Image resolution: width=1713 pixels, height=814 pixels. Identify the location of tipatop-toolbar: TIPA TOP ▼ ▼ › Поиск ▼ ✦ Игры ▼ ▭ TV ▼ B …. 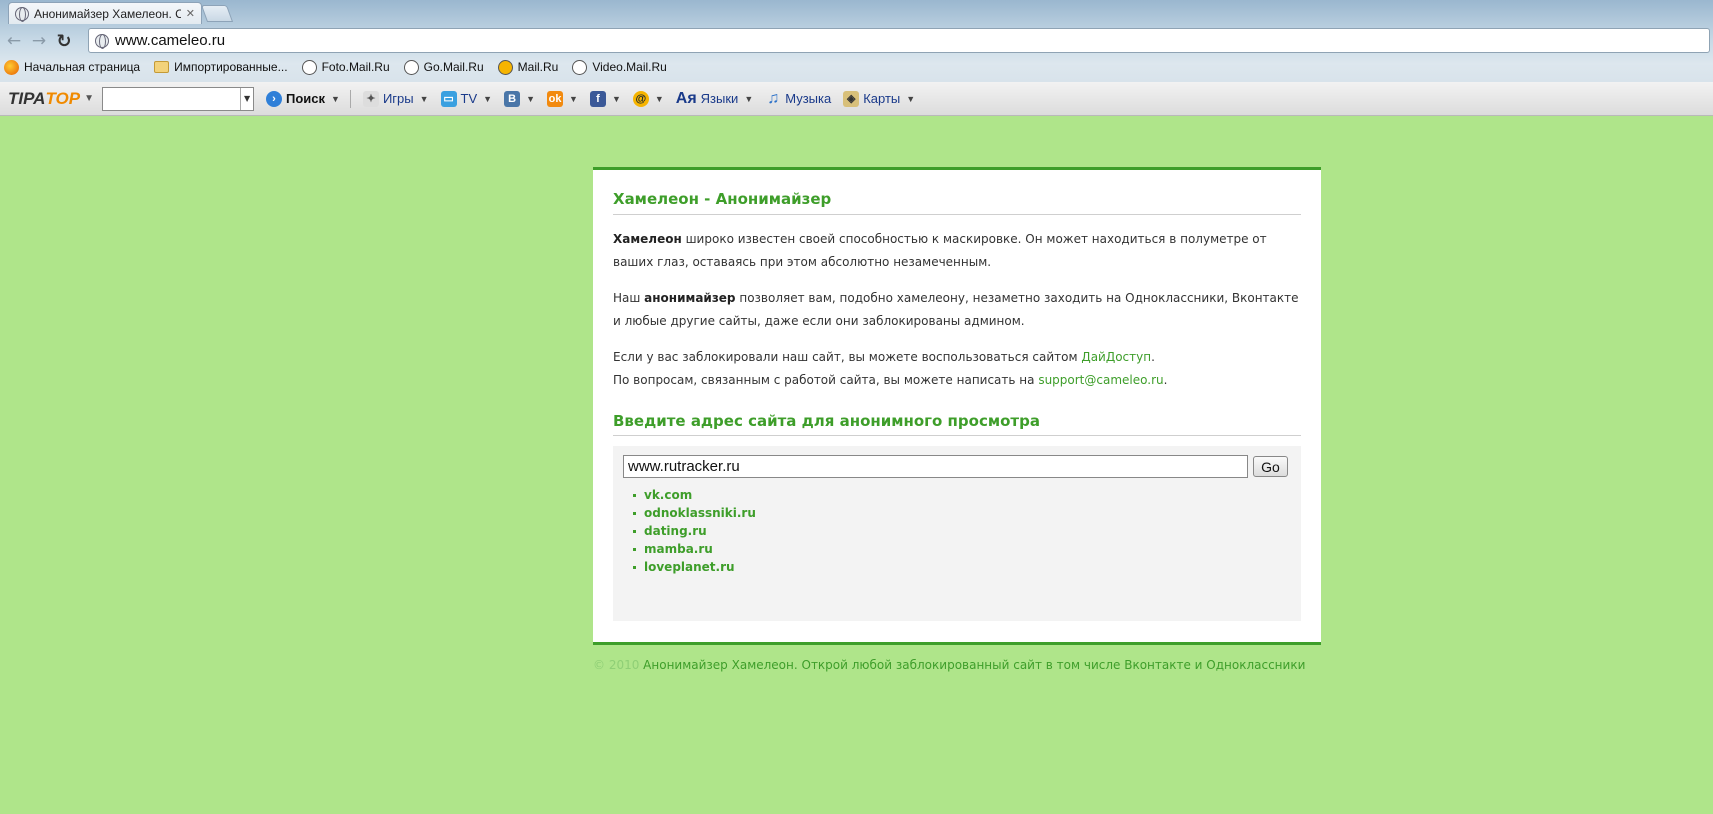
(856, 99).